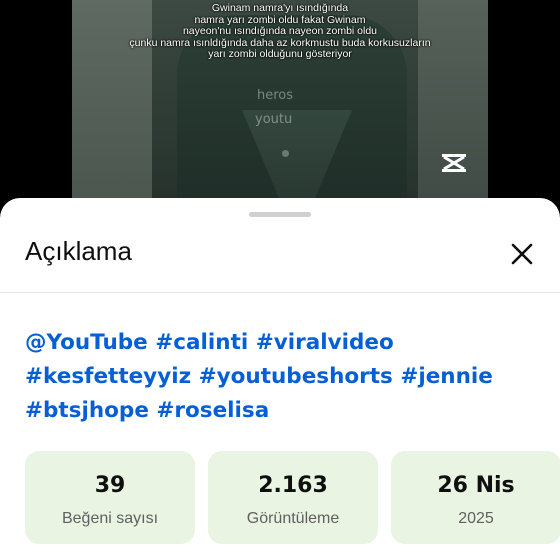 The image size is (560, 560). I want to click on sheet-title: Açıklama, so click(78, 251).